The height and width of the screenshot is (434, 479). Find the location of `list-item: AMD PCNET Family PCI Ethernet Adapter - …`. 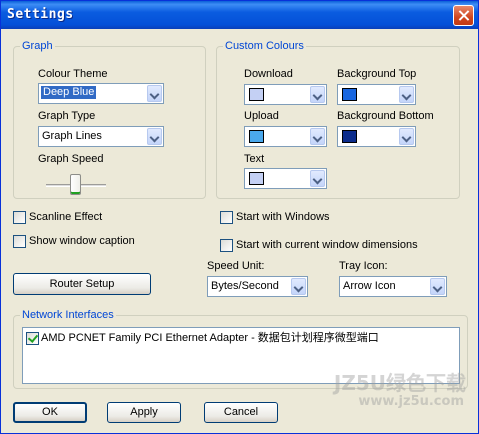

list-item: AMD PCNET Family PCI Ethernet Adapter - … is located at coordinates (236, 338).